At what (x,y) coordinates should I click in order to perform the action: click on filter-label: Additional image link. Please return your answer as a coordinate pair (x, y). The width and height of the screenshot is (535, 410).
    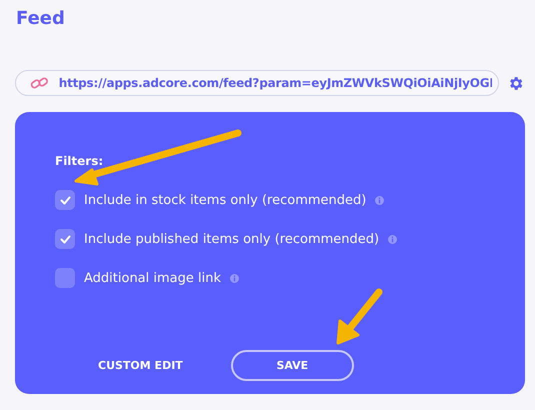
    Looking at the image, I should click on (153, 278).